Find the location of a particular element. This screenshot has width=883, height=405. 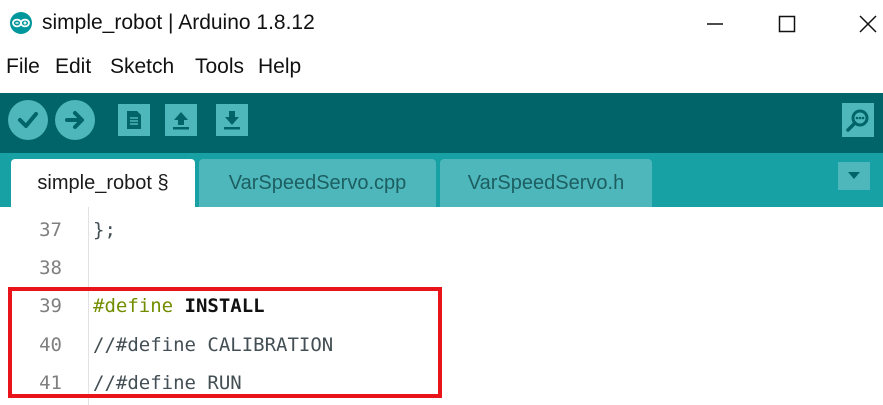

code-line: 37 }; is located at coordinates (441, 230).